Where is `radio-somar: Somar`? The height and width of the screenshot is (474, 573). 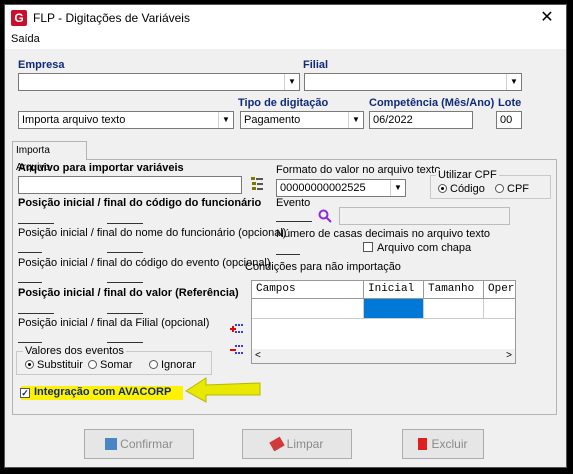 radio-somar: Somar is located at coordinates (110, 365).